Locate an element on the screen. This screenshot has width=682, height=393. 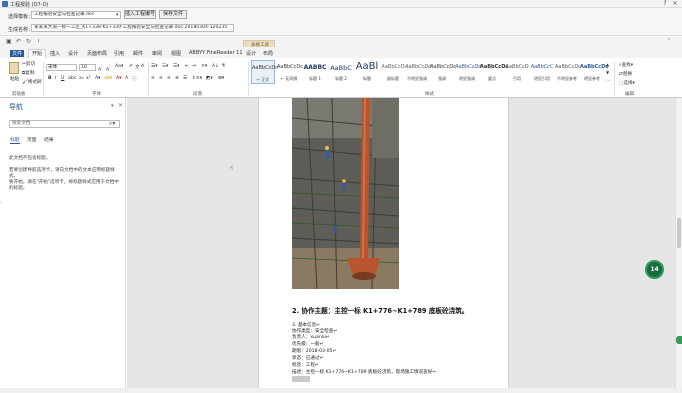
tab-home: 开始 is located at coordinates (37, 53).